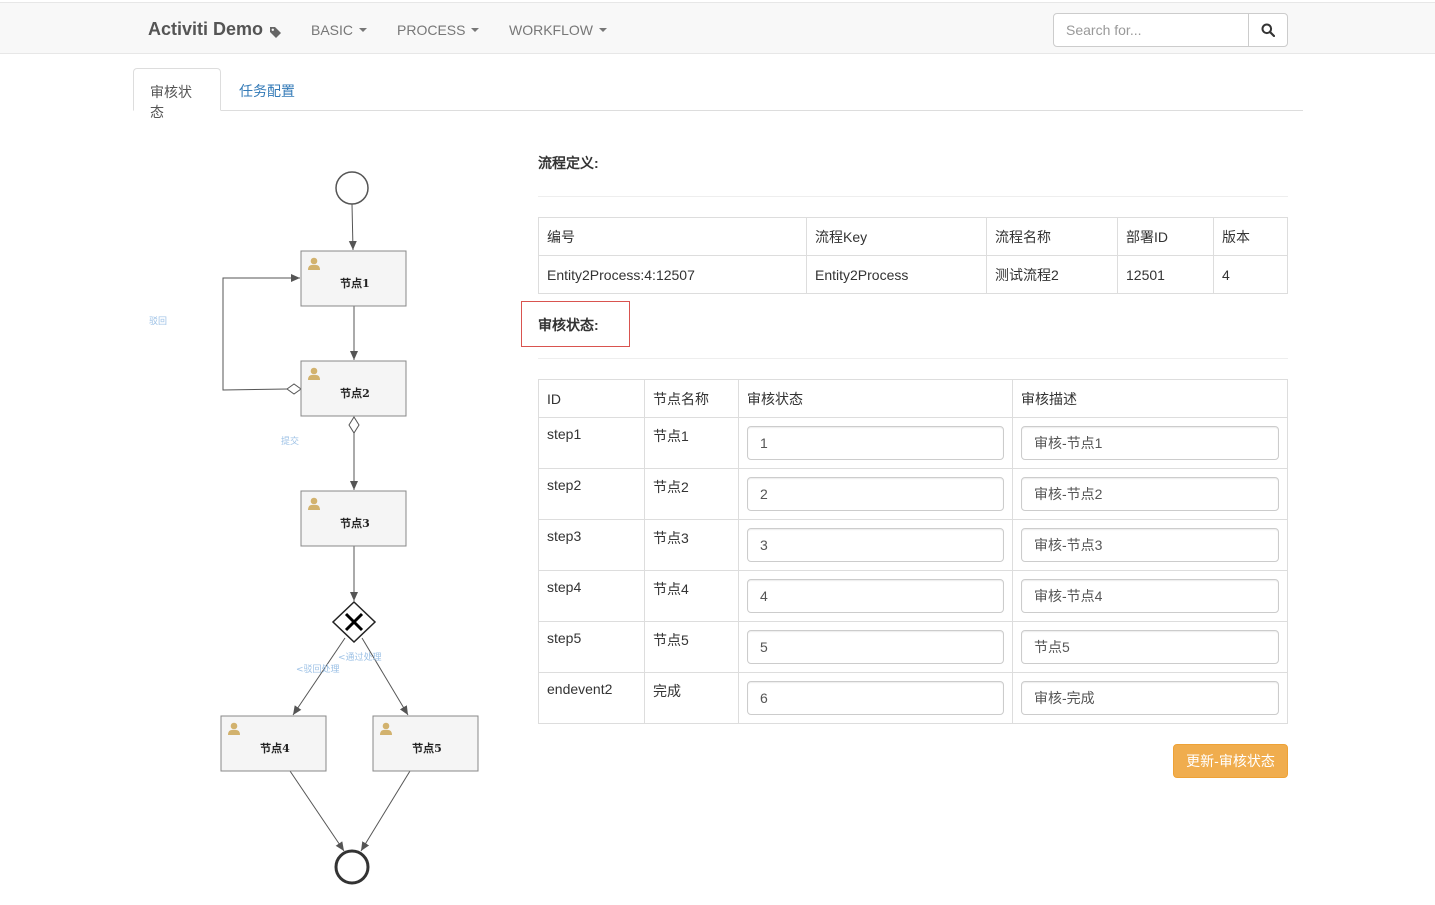 The width and height of the screenshot is (1435, 905). I want to click on table-header-row: 编号 流程Key 流程名称 部署ID 版本, so click(913, 236).